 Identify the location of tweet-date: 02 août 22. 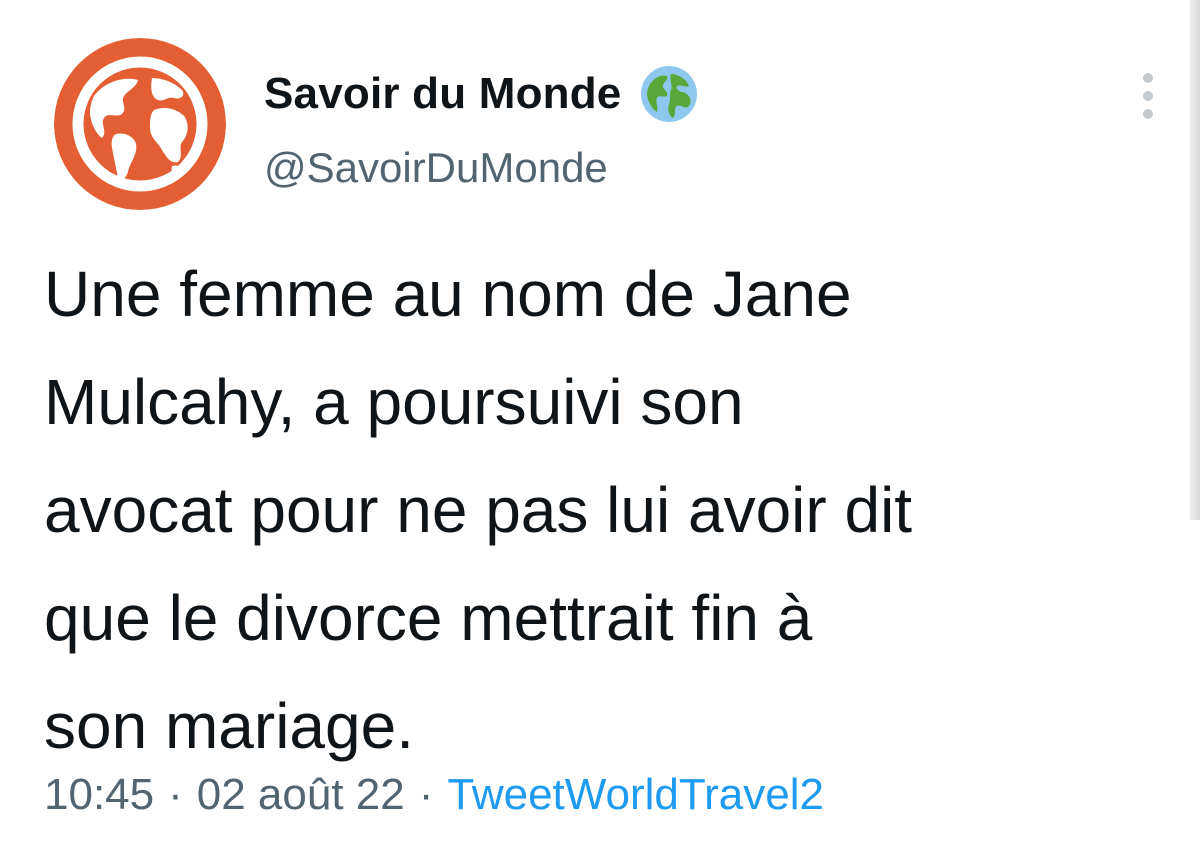
(301, 795).